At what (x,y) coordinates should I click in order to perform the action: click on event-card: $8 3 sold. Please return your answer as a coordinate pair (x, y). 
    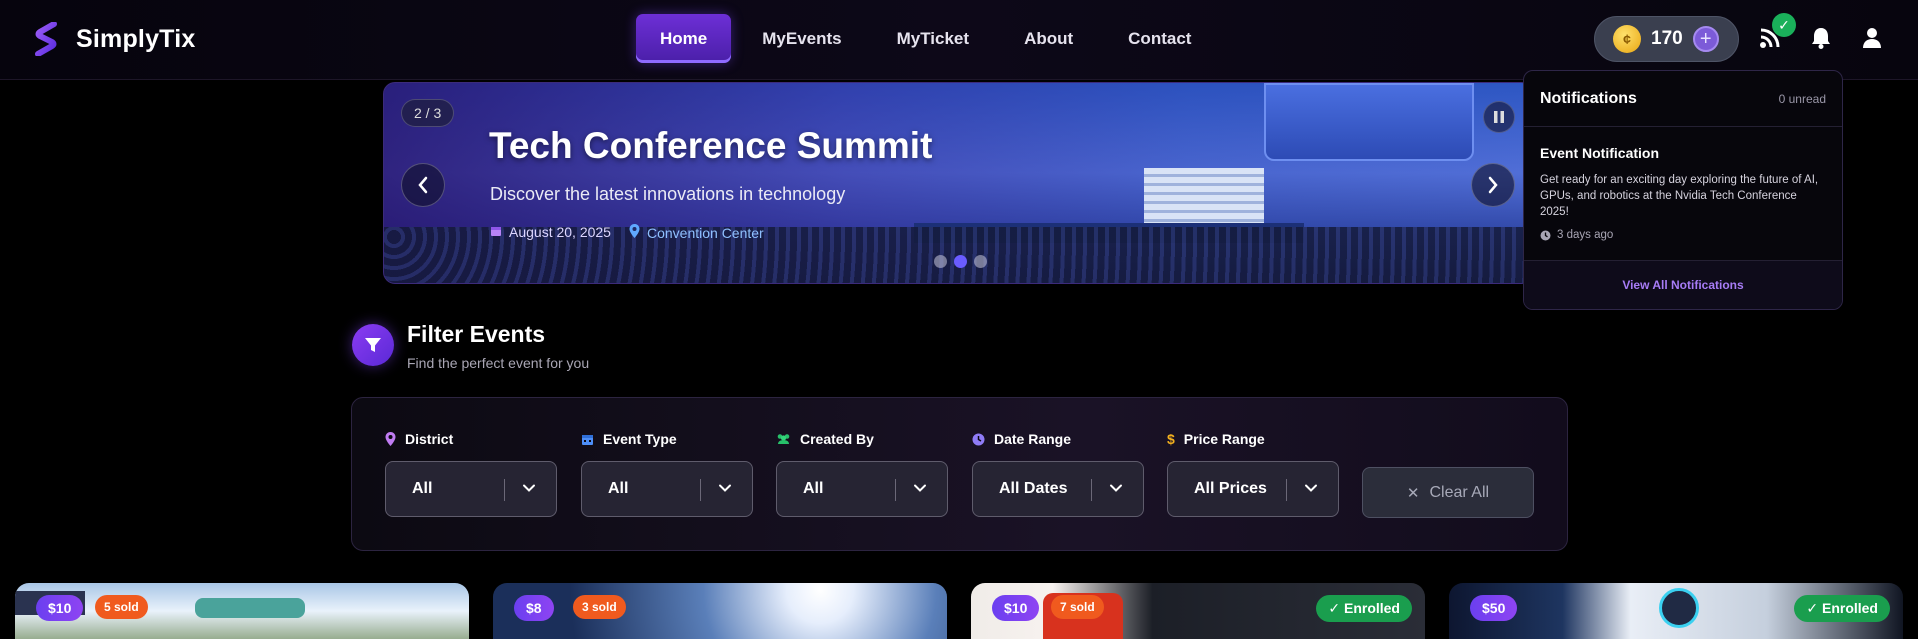
    Looking at the image, I should click on (720, 611).